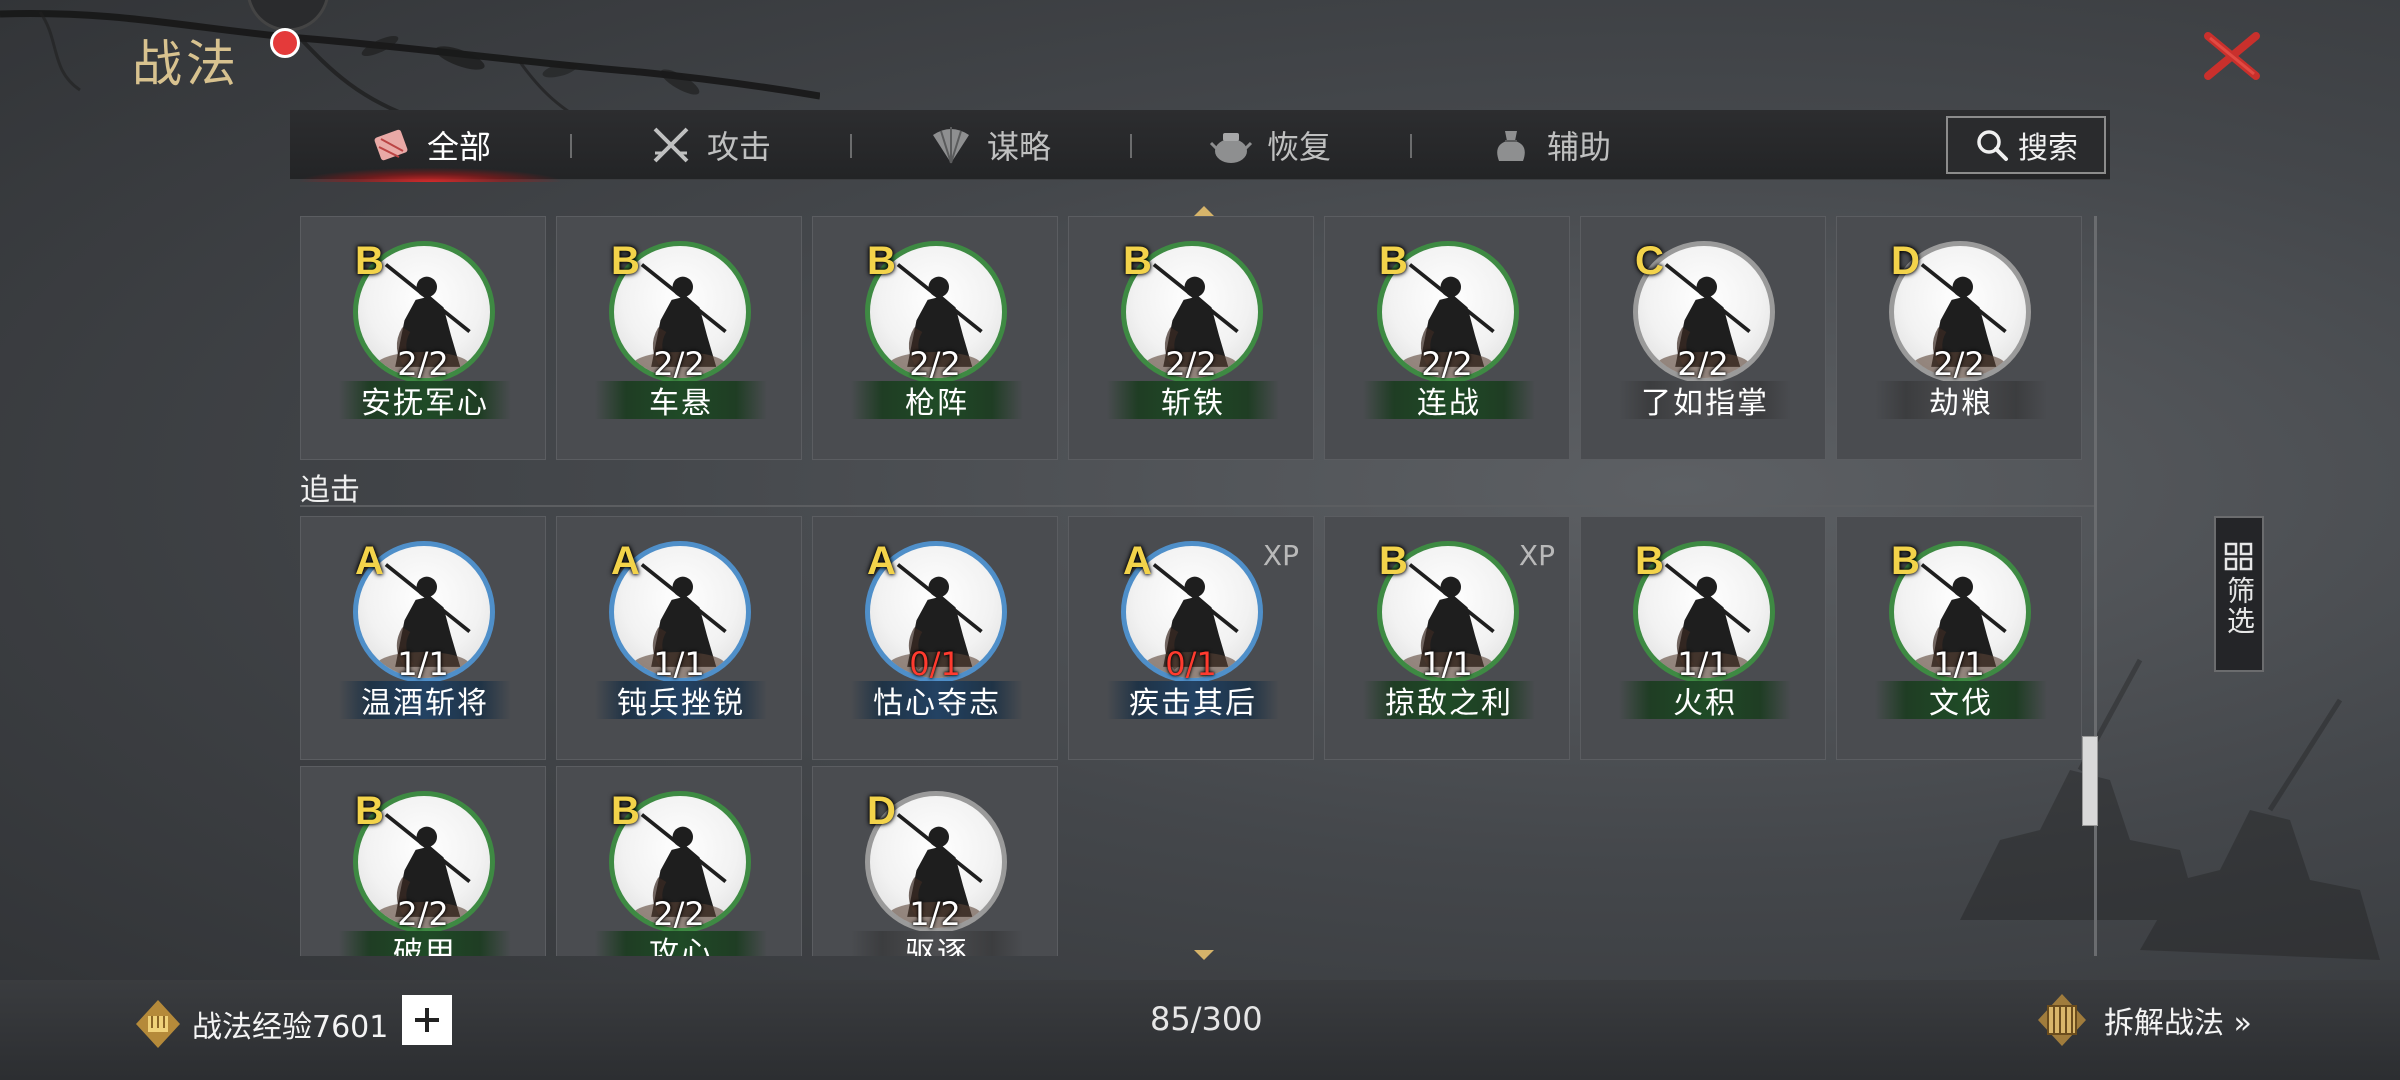 The height and width of the screenshot is (1080, 2400). I want to click on skill-card: A XP 0/1 疾击其后, so click(1191, 638).